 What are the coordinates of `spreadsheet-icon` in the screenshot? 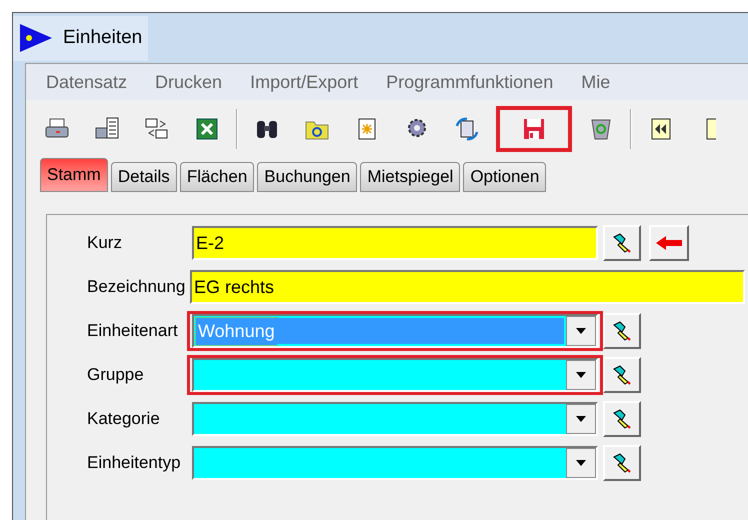 It's located at (207, 129).